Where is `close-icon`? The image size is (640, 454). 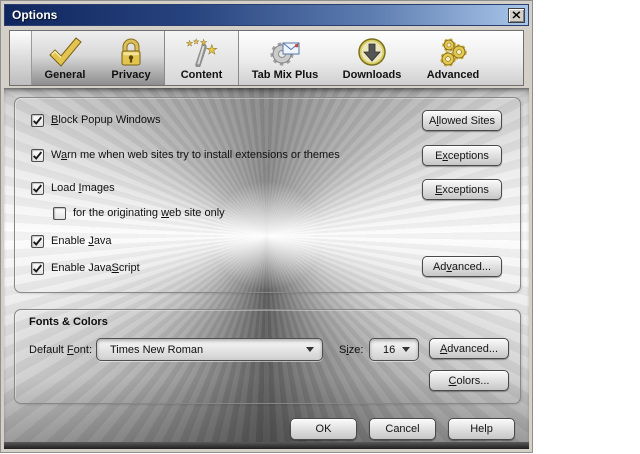 close-icon is located at coordinates (516, 15).